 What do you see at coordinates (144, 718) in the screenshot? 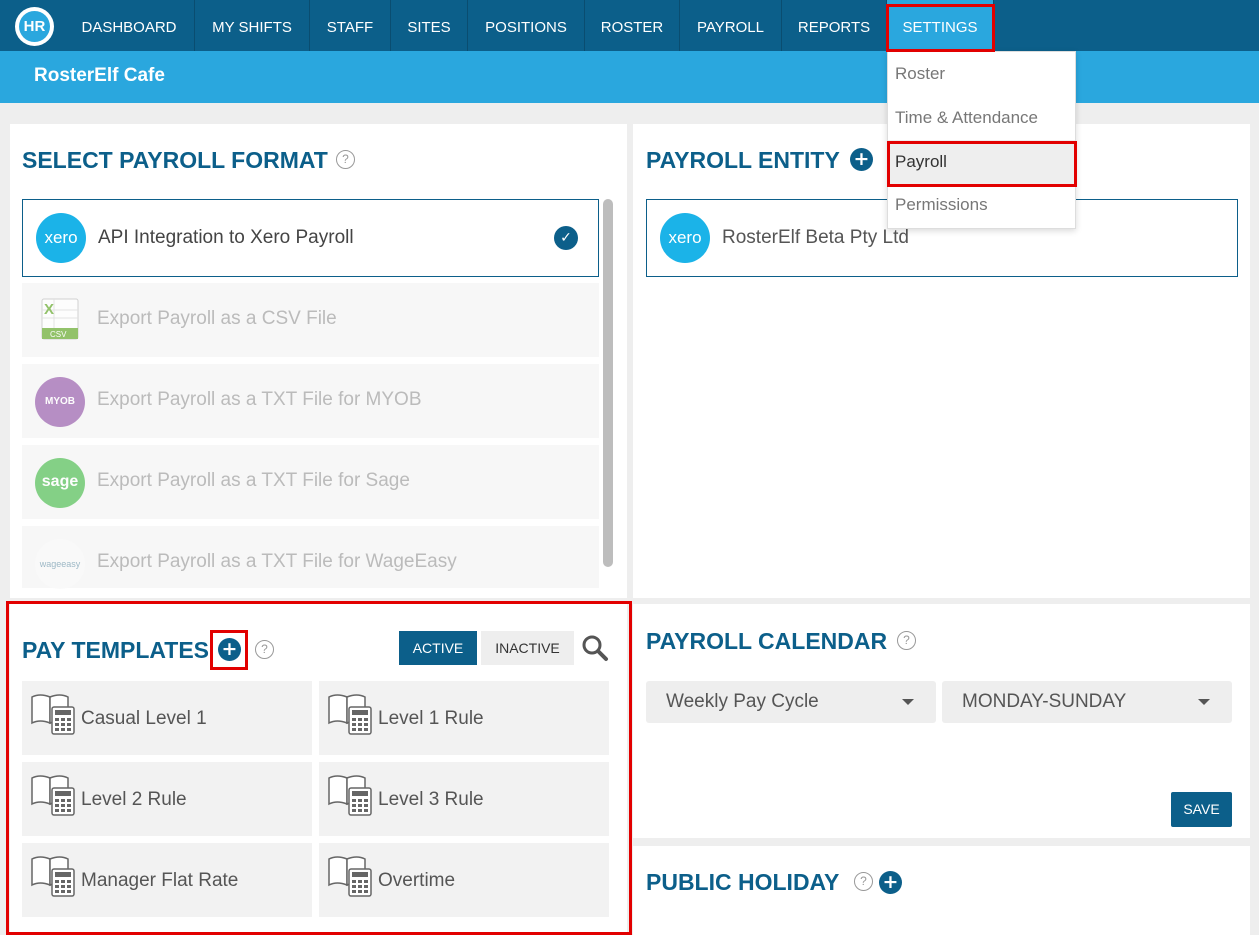
I see `pay-template-label: Casual Level 1` at bounding box center [144, 718].